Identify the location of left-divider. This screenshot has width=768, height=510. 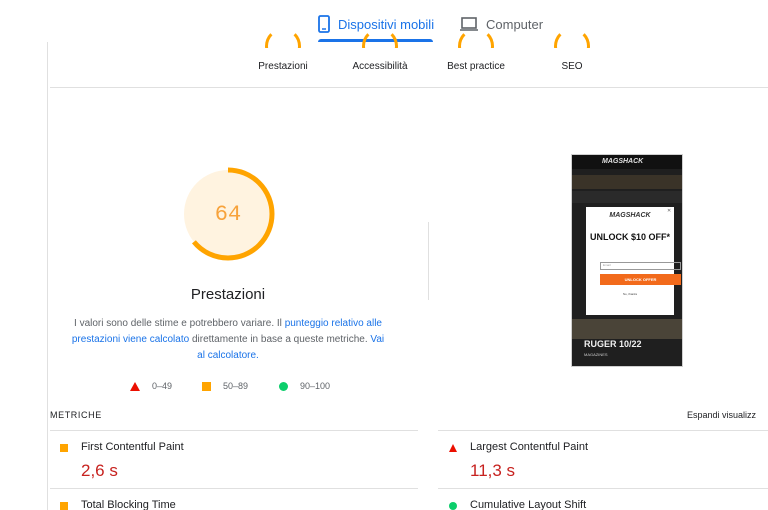
(47, 276).